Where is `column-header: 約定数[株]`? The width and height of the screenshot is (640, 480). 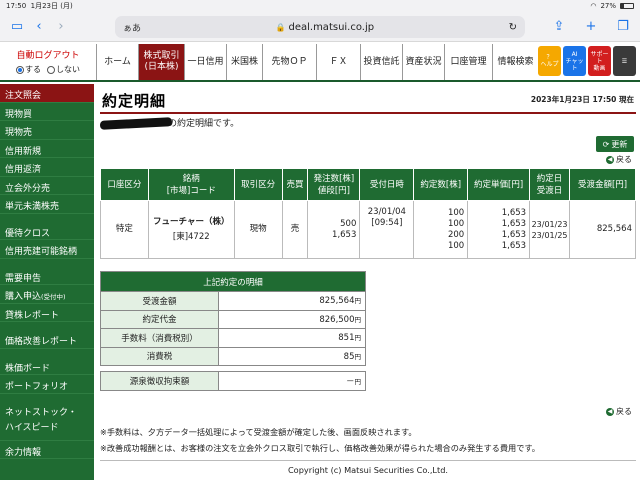 column-header: 約定数[株] is located at coordinates (441, 184).